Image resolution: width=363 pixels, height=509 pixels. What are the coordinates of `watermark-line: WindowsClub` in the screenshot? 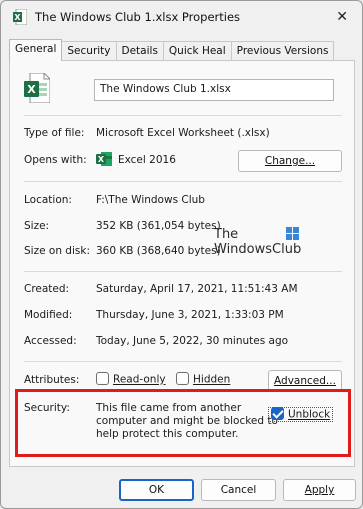 It's located at (258, 249).